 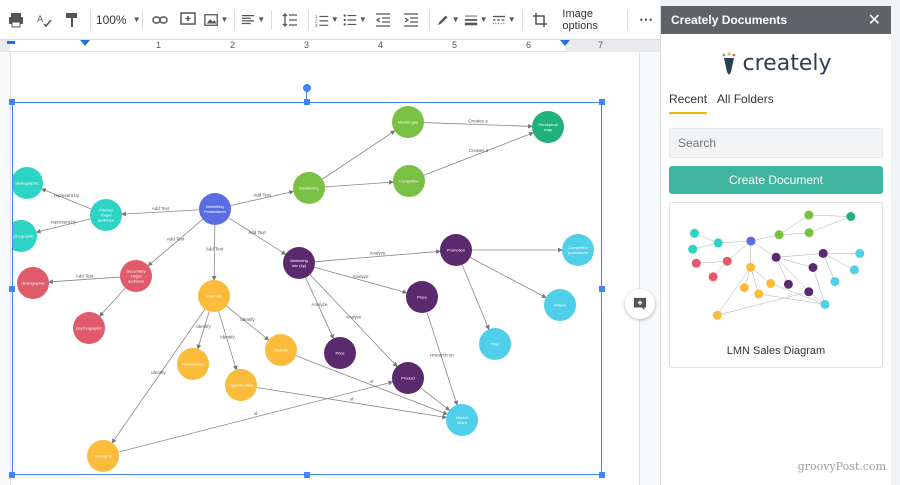 I want to click on connector-label: Analyze, so click(x=360, y=276).